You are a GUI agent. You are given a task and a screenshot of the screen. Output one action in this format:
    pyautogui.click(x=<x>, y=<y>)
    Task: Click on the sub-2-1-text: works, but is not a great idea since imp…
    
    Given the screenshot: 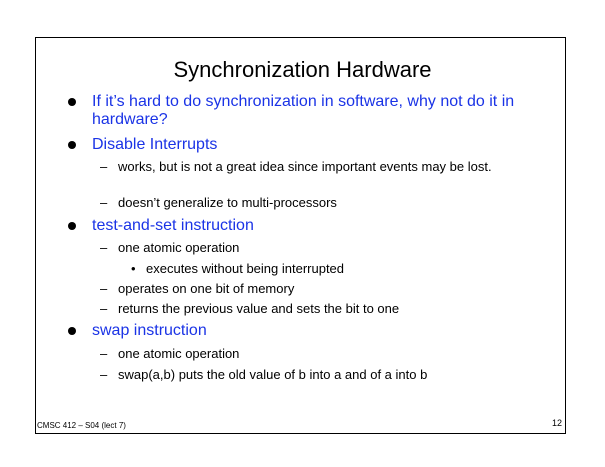 What is the action you would take?
    pyautogui.click(x=305, y=166)
    